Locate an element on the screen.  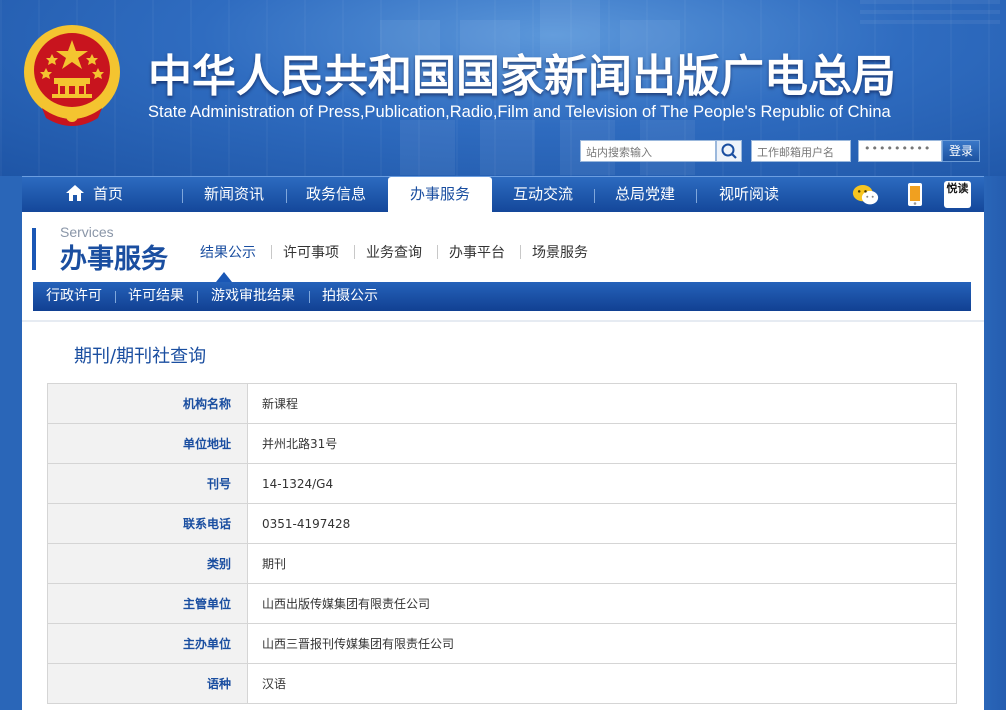
table-row: 主管单位 山西出版传媒集团有限责任公司 is located at coordinates (502, 603).